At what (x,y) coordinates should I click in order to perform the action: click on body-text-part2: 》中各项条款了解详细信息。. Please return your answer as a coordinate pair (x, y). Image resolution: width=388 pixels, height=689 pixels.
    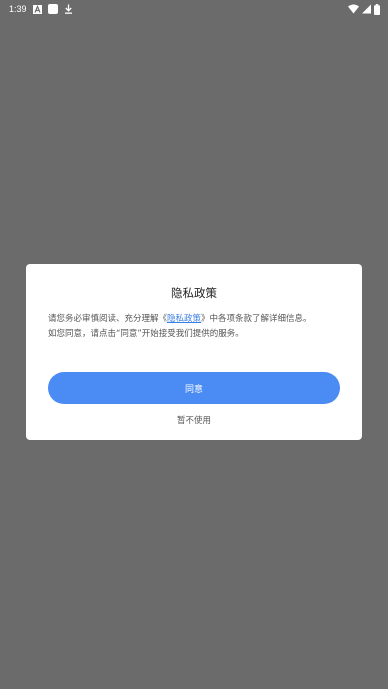
    Looking at the image, I should click on (256, 319).